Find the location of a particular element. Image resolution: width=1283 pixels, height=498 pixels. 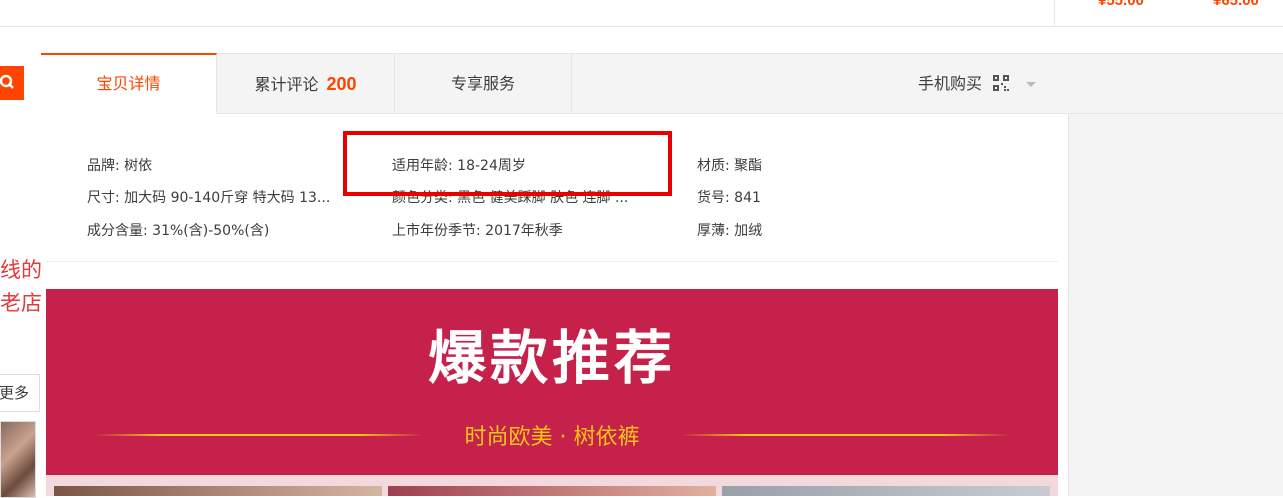

attributes-divider is located at coordinates (552, 261).